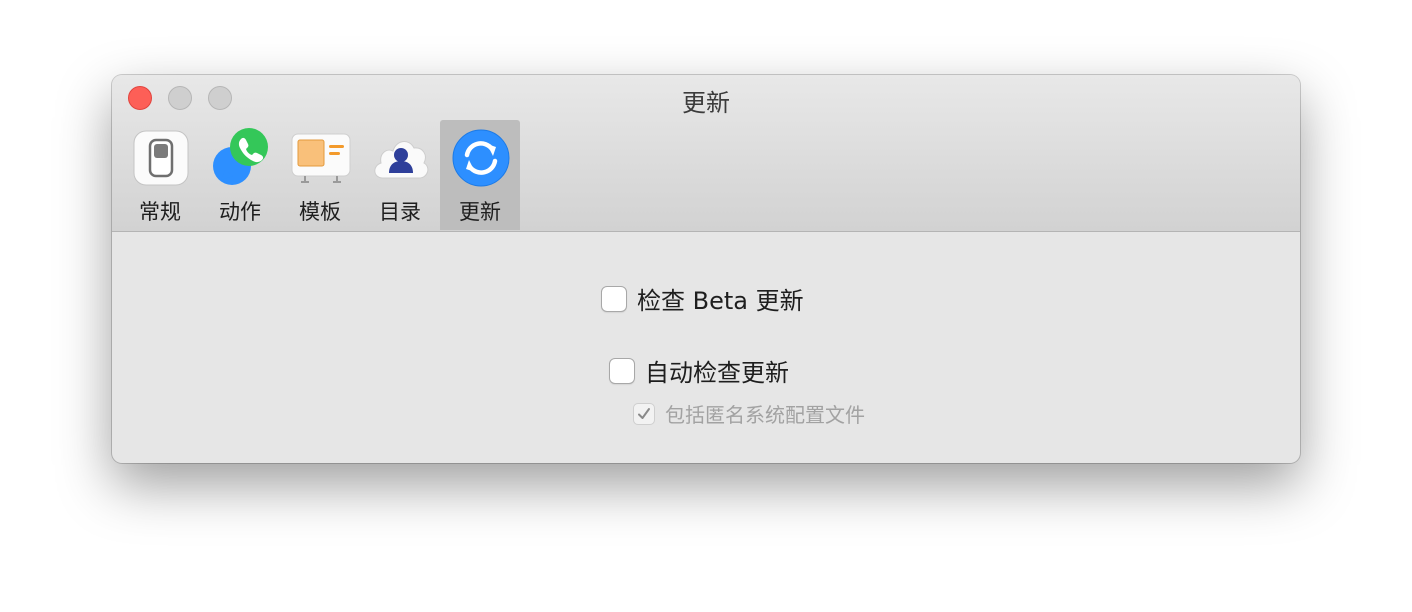  What do you see at coordinates (720, 301) in the screenshot?
I see `check-beta-label: 检查 Beta 更新` at bounding box center [720, 301].